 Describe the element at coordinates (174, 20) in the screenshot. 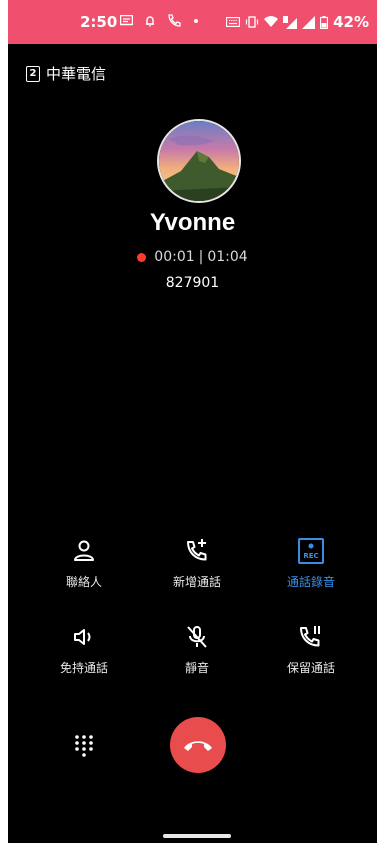

I see `call-icon` at that location.